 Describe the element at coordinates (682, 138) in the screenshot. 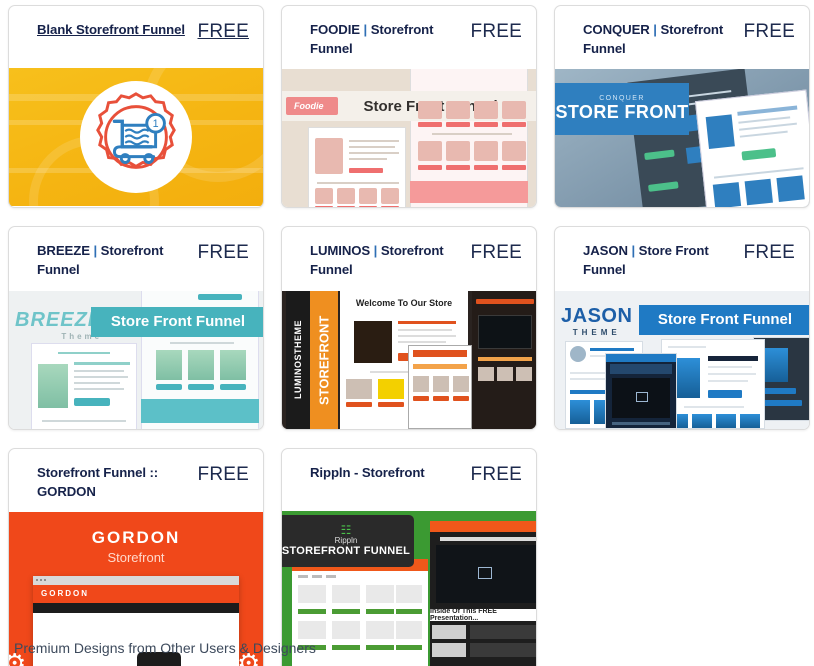

I see `card-thumbnail-conquer: CONQUER STORE FRONT` at that location.